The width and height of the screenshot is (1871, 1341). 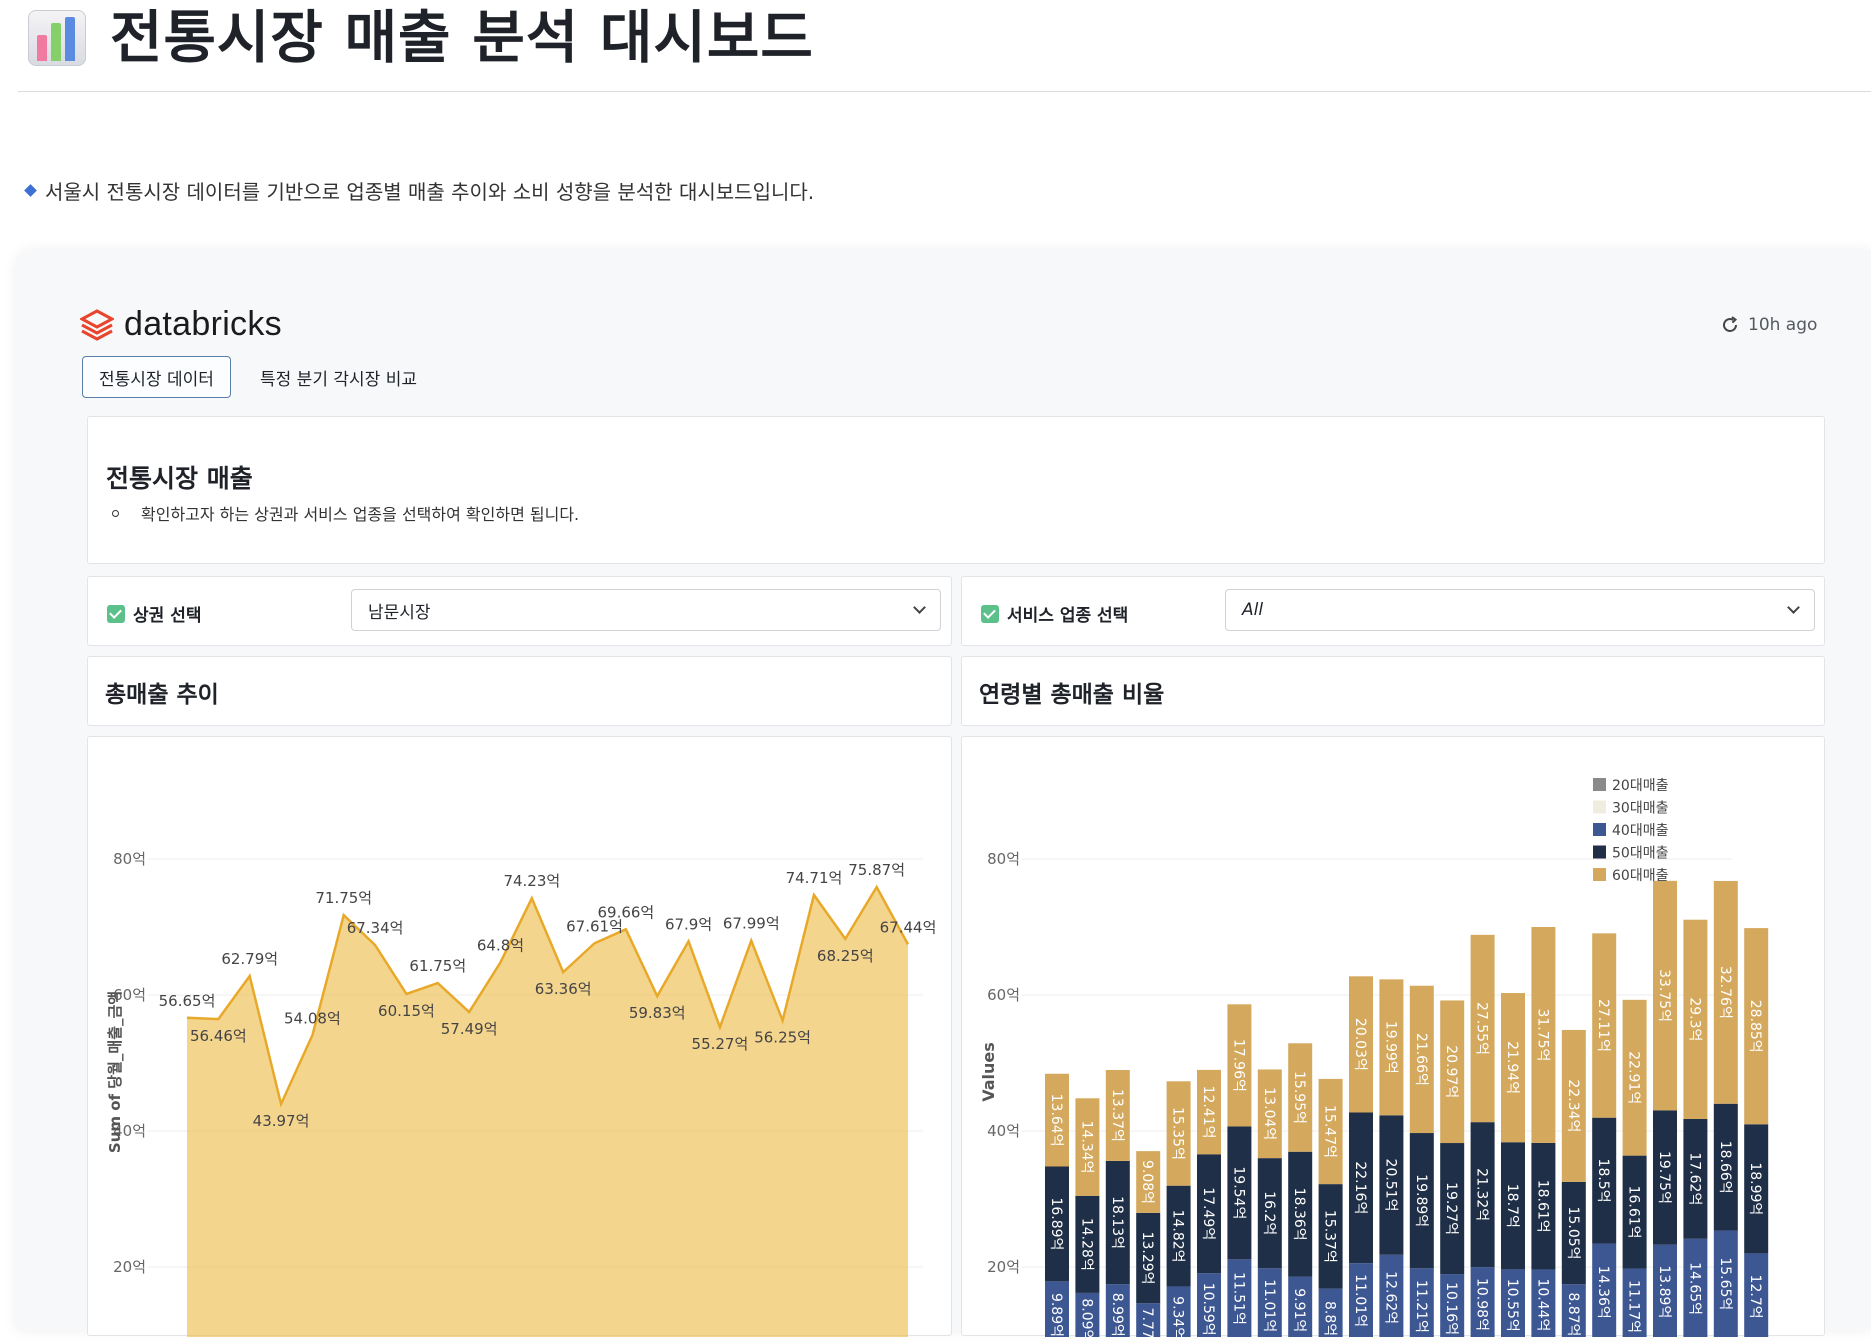 I want to click on bar-data-label: 10.44억, so click(x=1542, y=1304).